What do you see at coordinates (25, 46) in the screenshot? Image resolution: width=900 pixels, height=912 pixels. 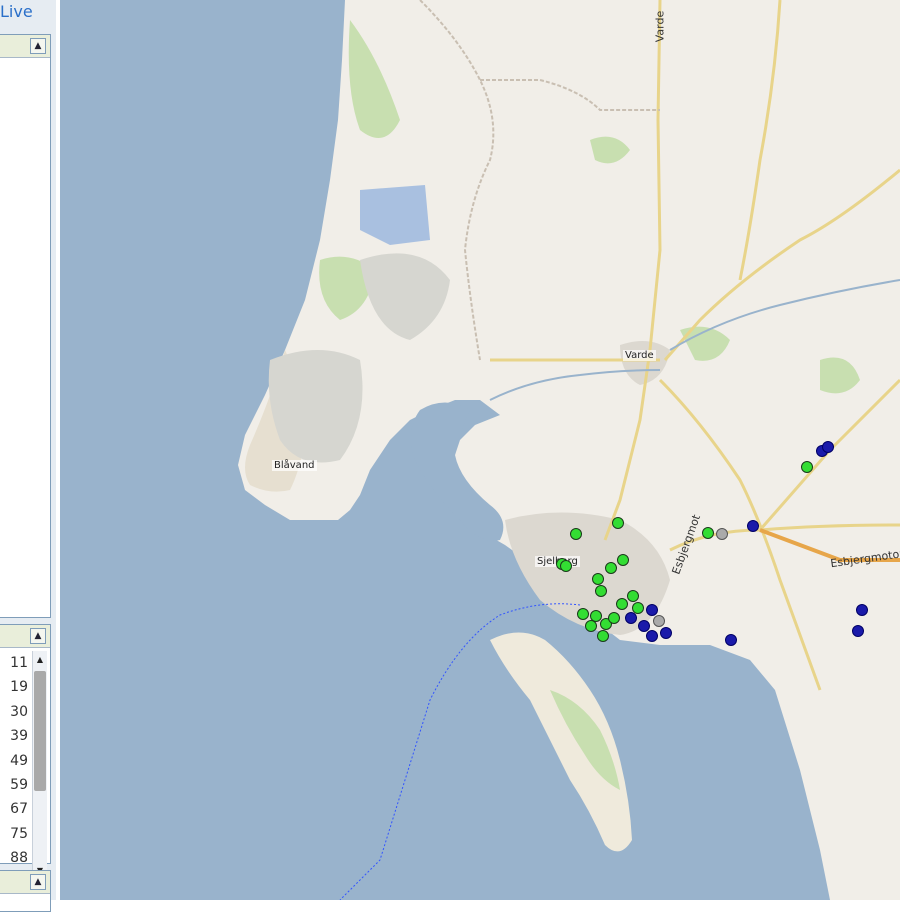 I see `layers-panel-header: ▲` at bounding box center [25, 46].